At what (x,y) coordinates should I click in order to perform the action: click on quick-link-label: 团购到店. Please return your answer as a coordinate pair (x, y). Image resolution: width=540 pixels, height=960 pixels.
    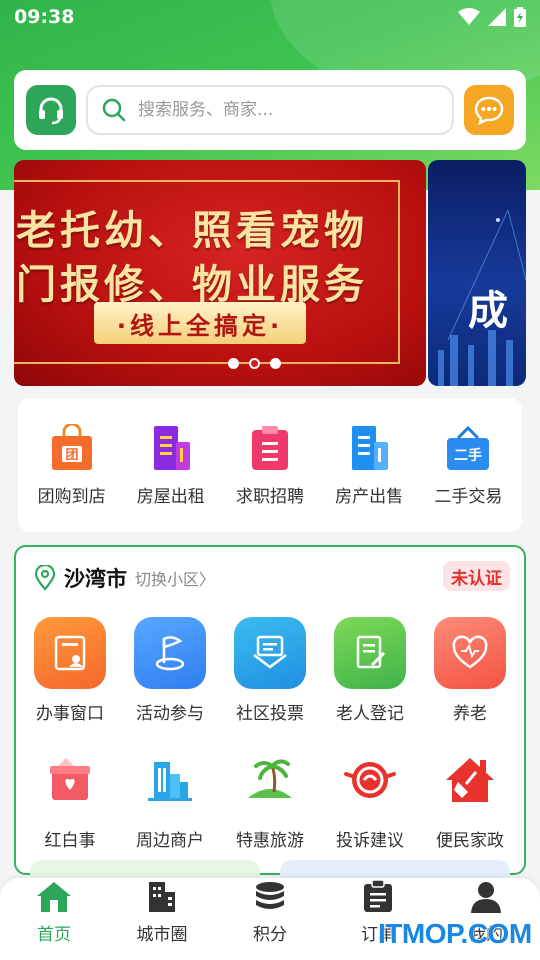
    Looking at the image, I should click on (71, 496).